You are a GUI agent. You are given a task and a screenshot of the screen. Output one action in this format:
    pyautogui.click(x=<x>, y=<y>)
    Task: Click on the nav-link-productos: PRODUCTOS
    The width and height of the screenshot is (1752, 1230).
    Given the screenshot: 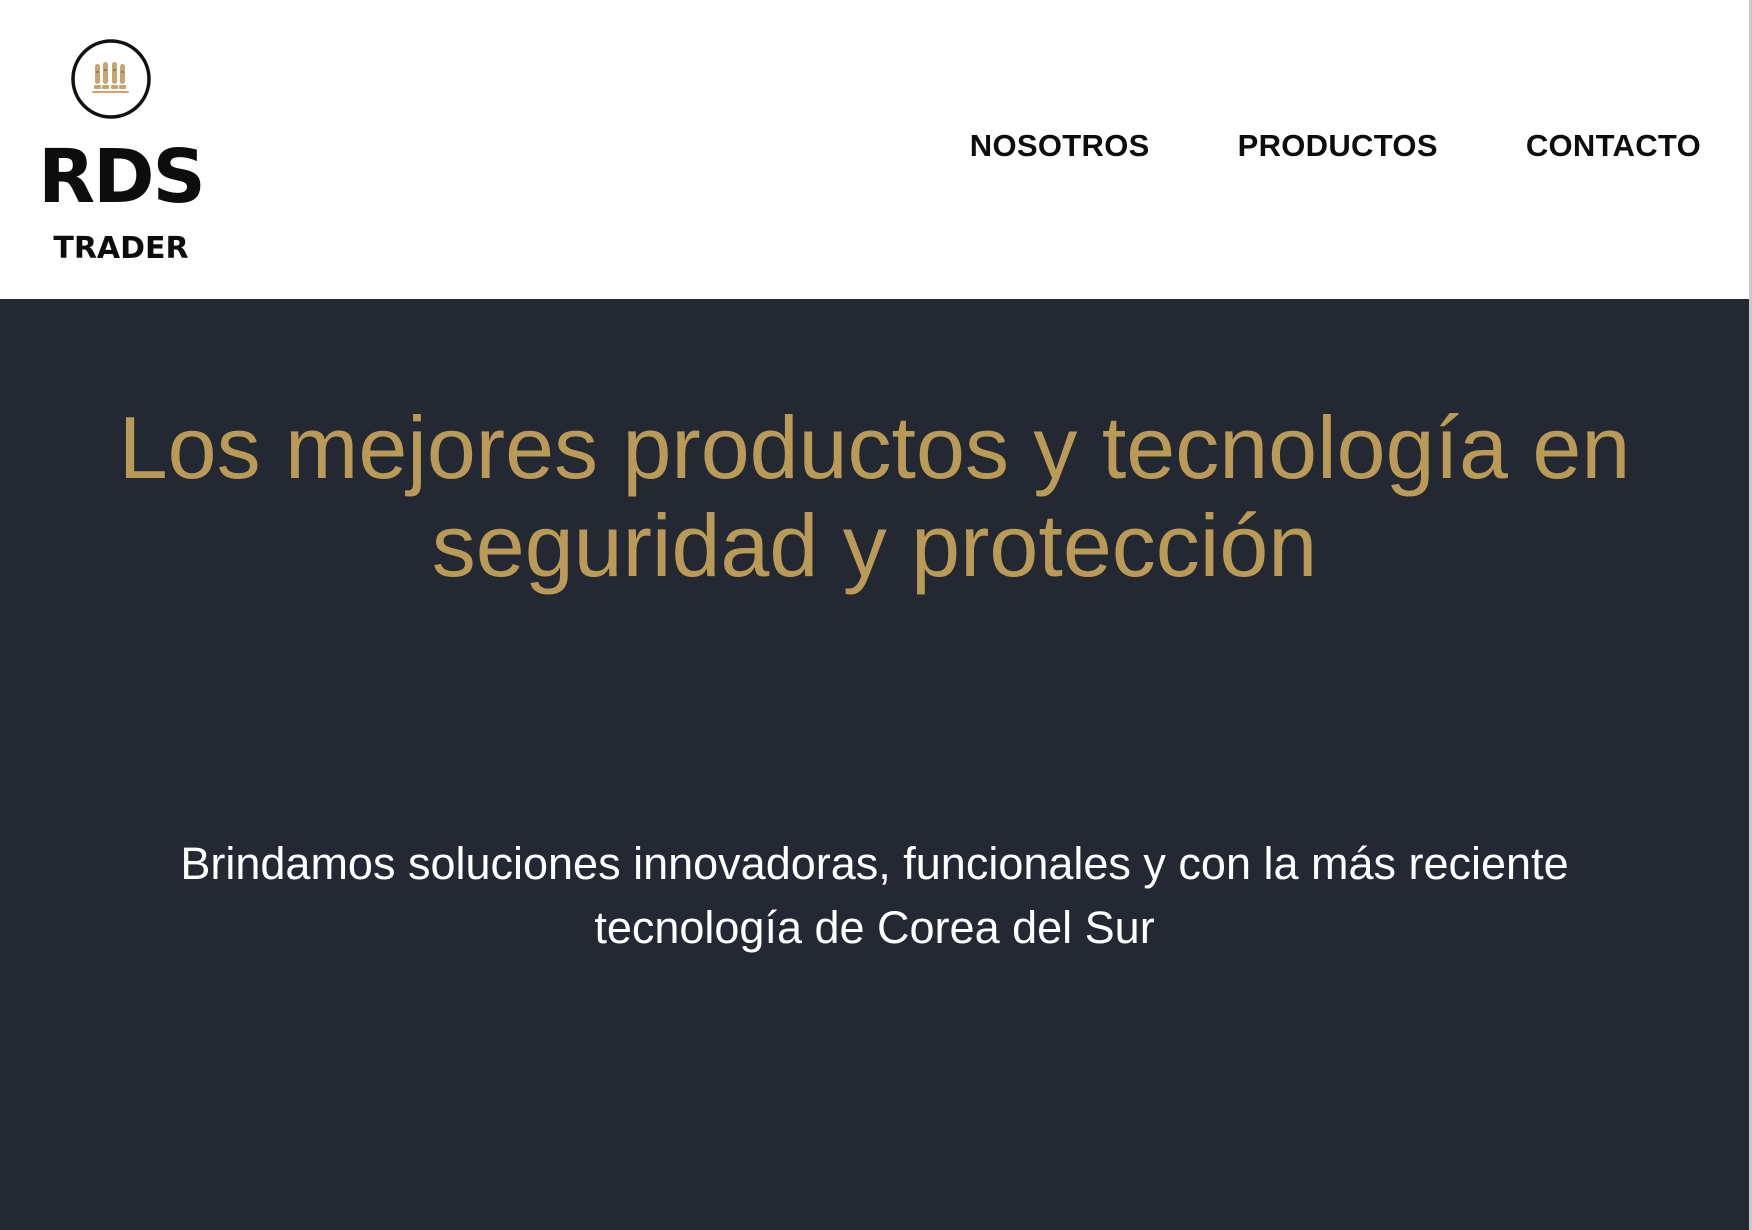 What is the action you would take?
    pyautogui.click(x=1338, y=146)
    